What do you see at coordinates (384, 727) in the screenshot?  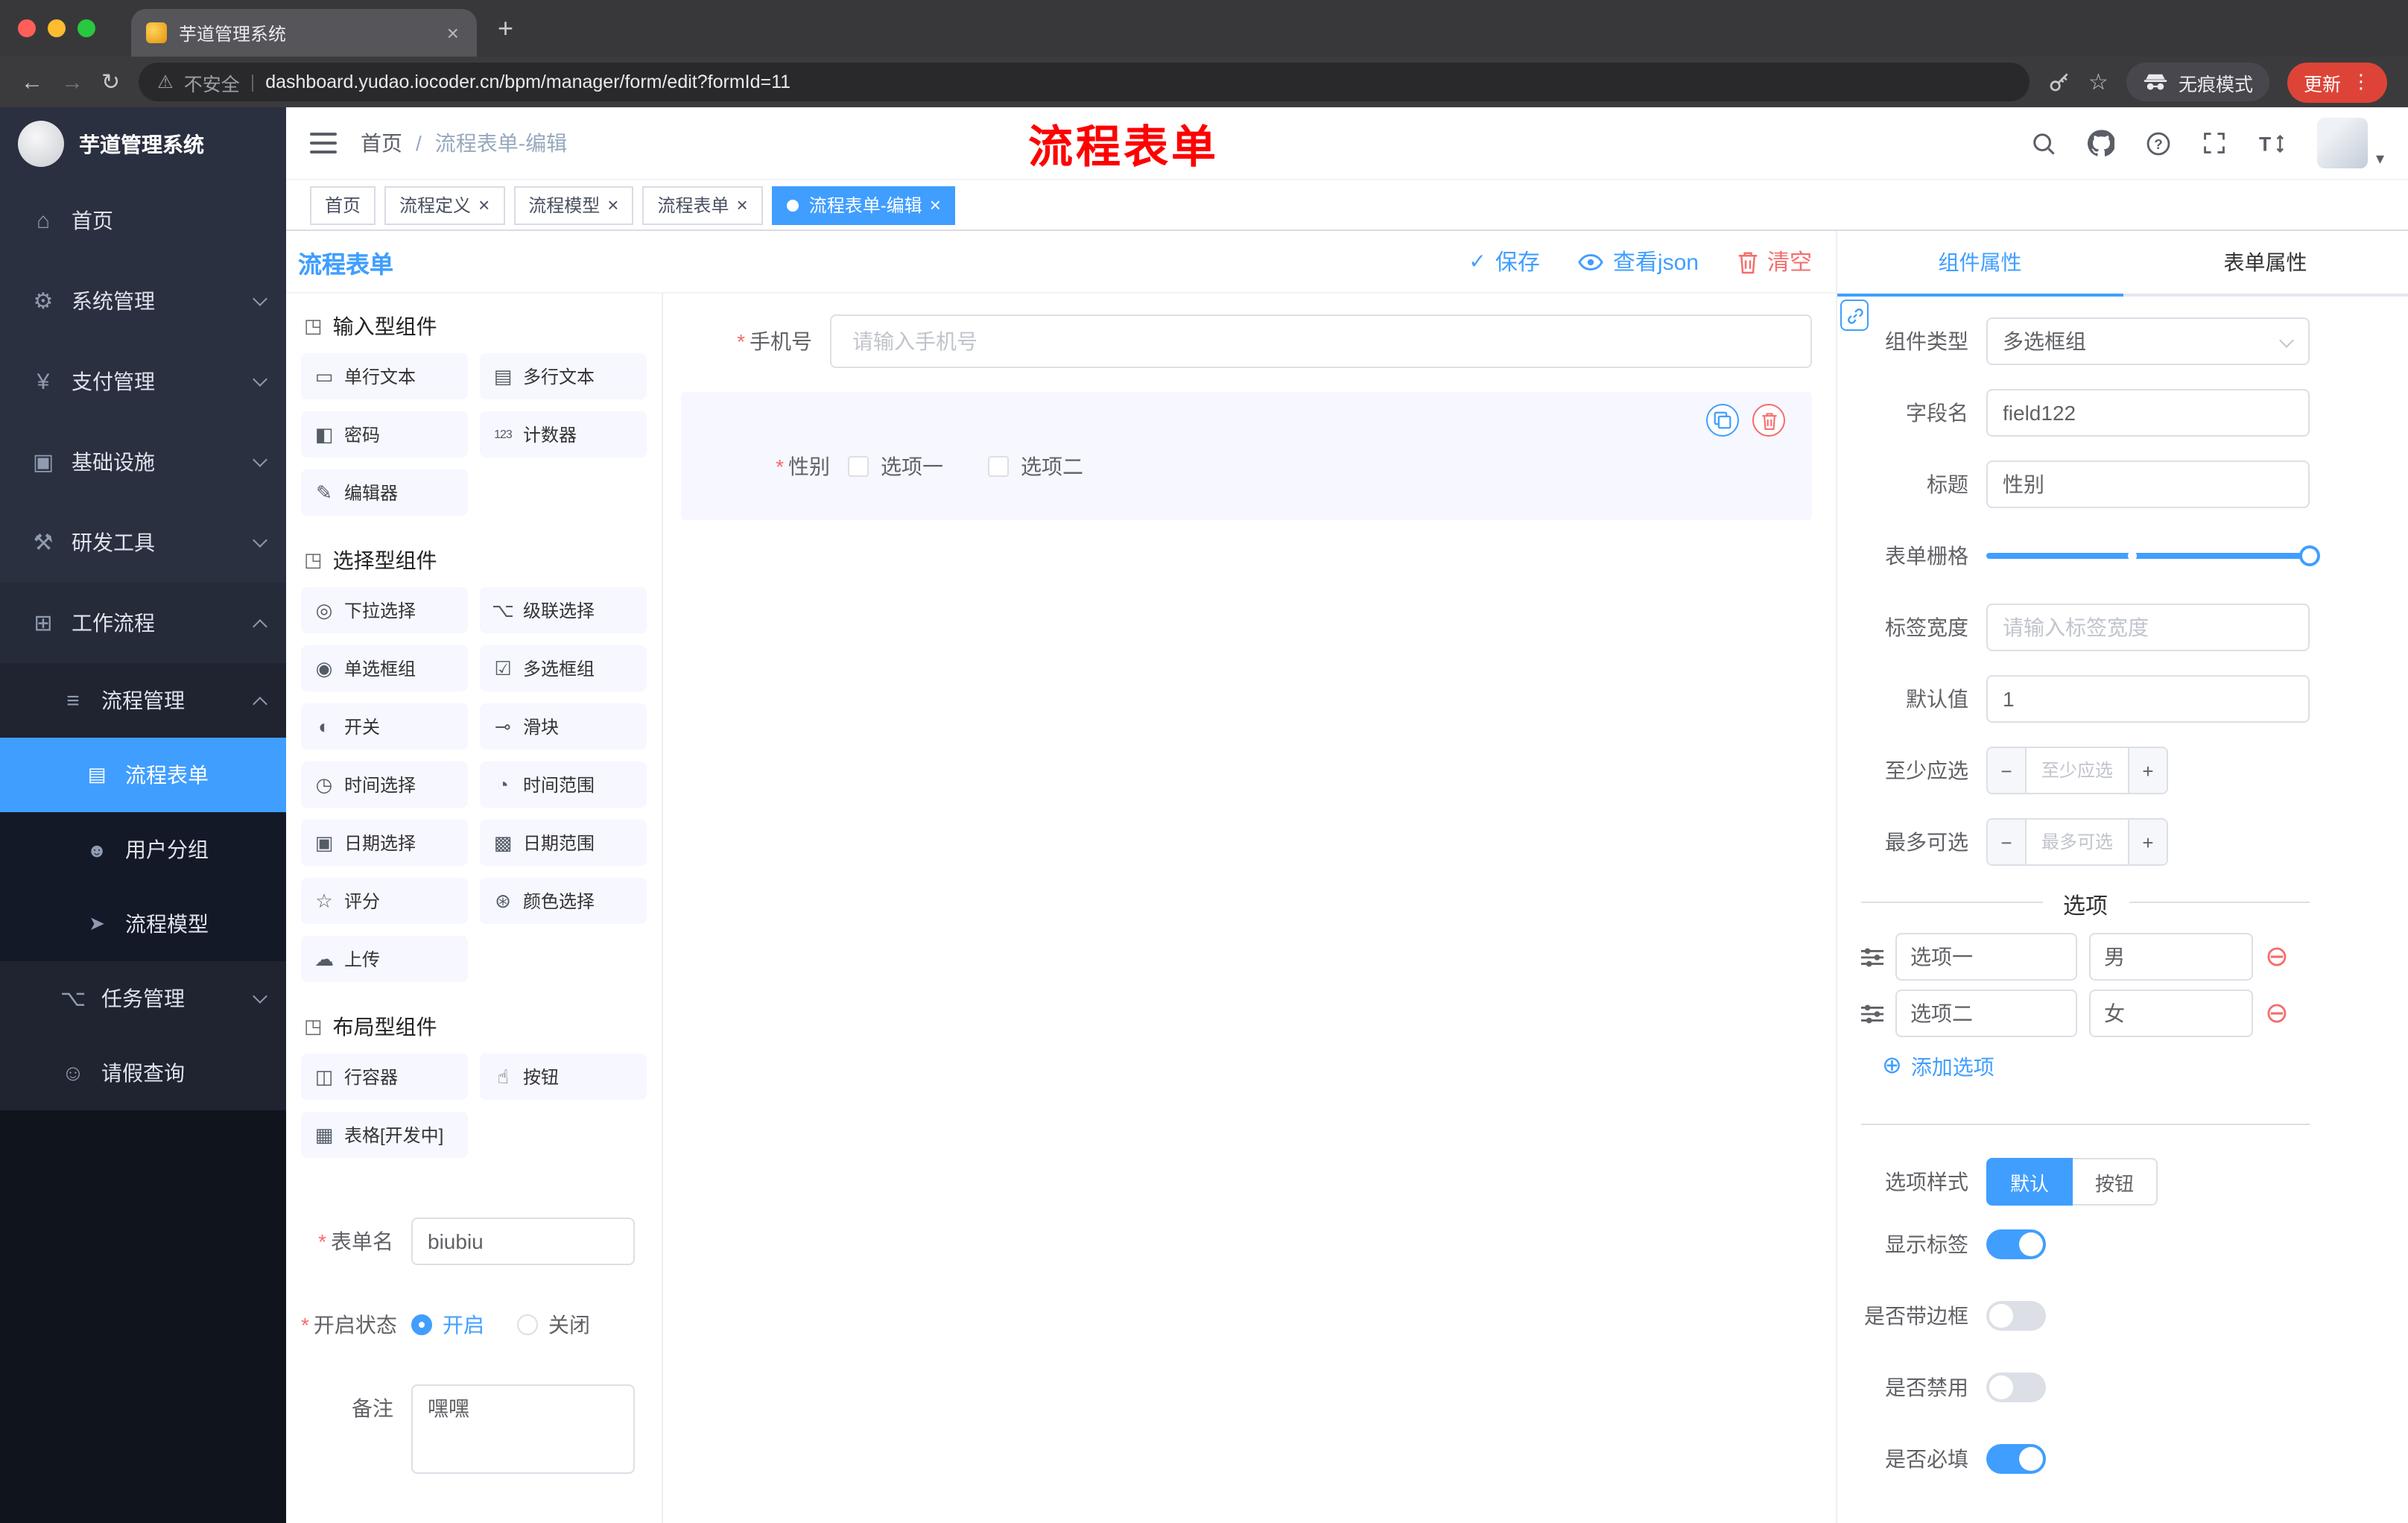 I see `palette-item-switch: ◐ 开关` at bounding box center [384, 727].